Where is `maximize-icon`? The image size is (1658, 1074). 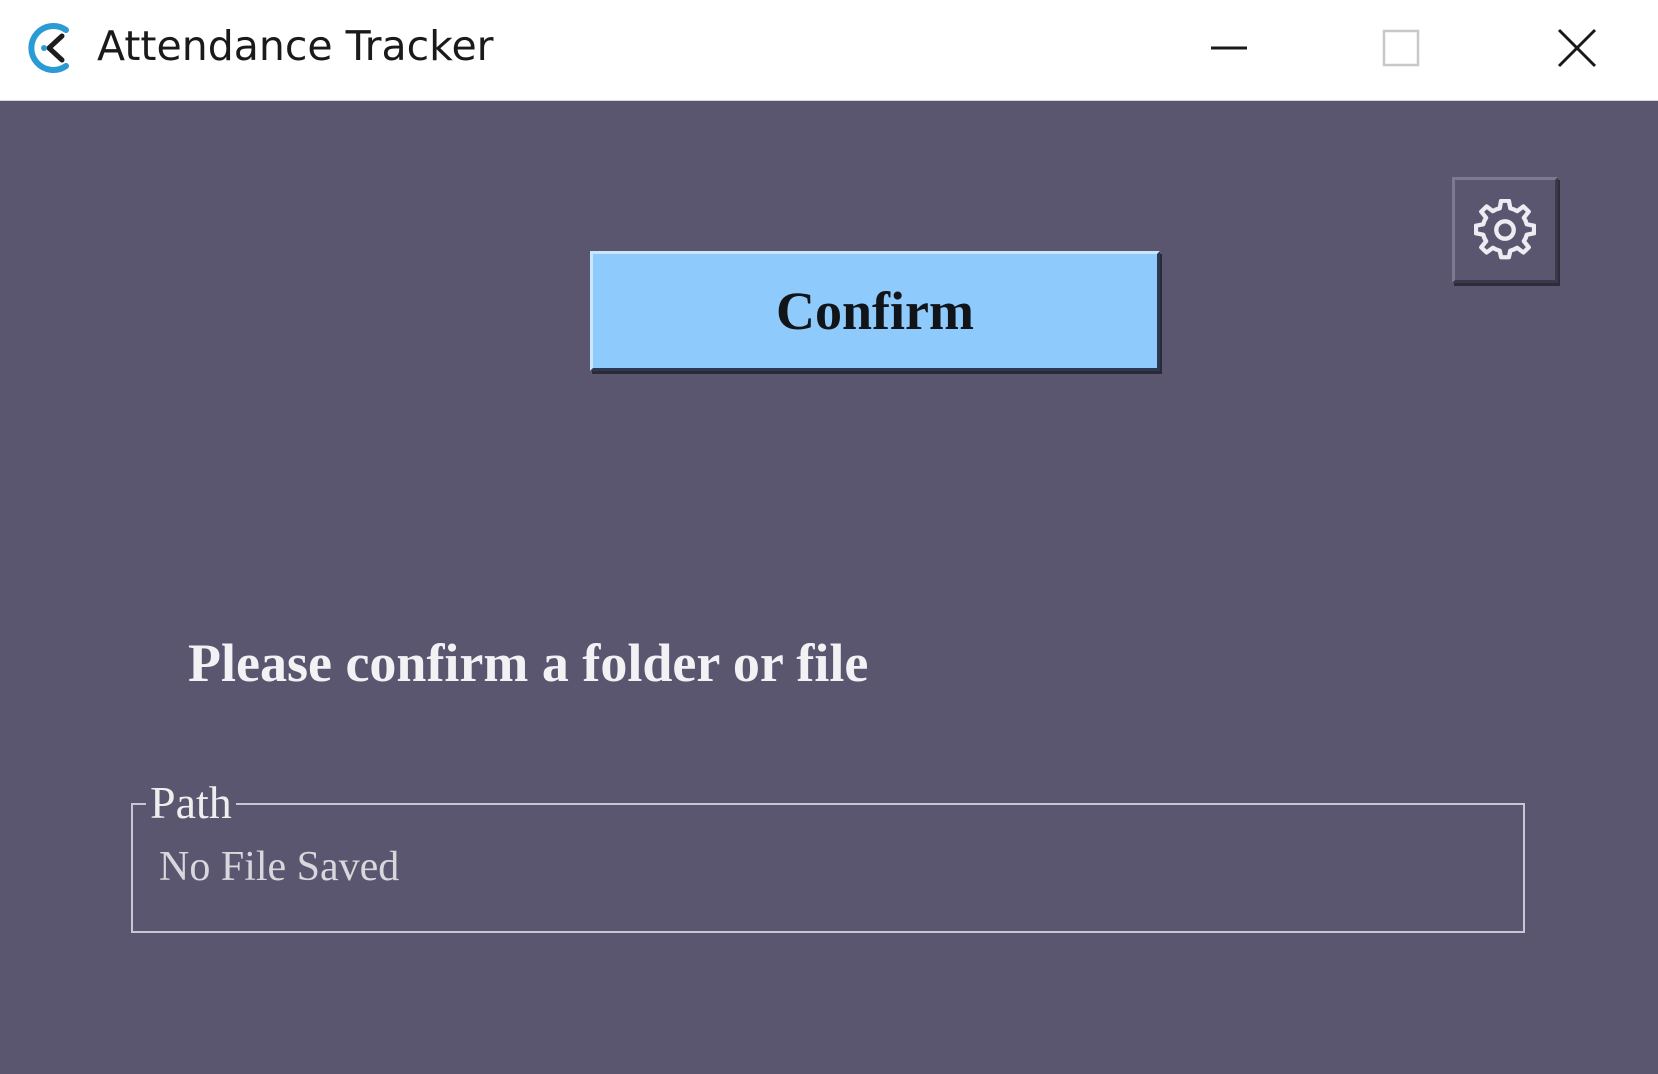 maximize-icon is located at coordinates (1401, 48).